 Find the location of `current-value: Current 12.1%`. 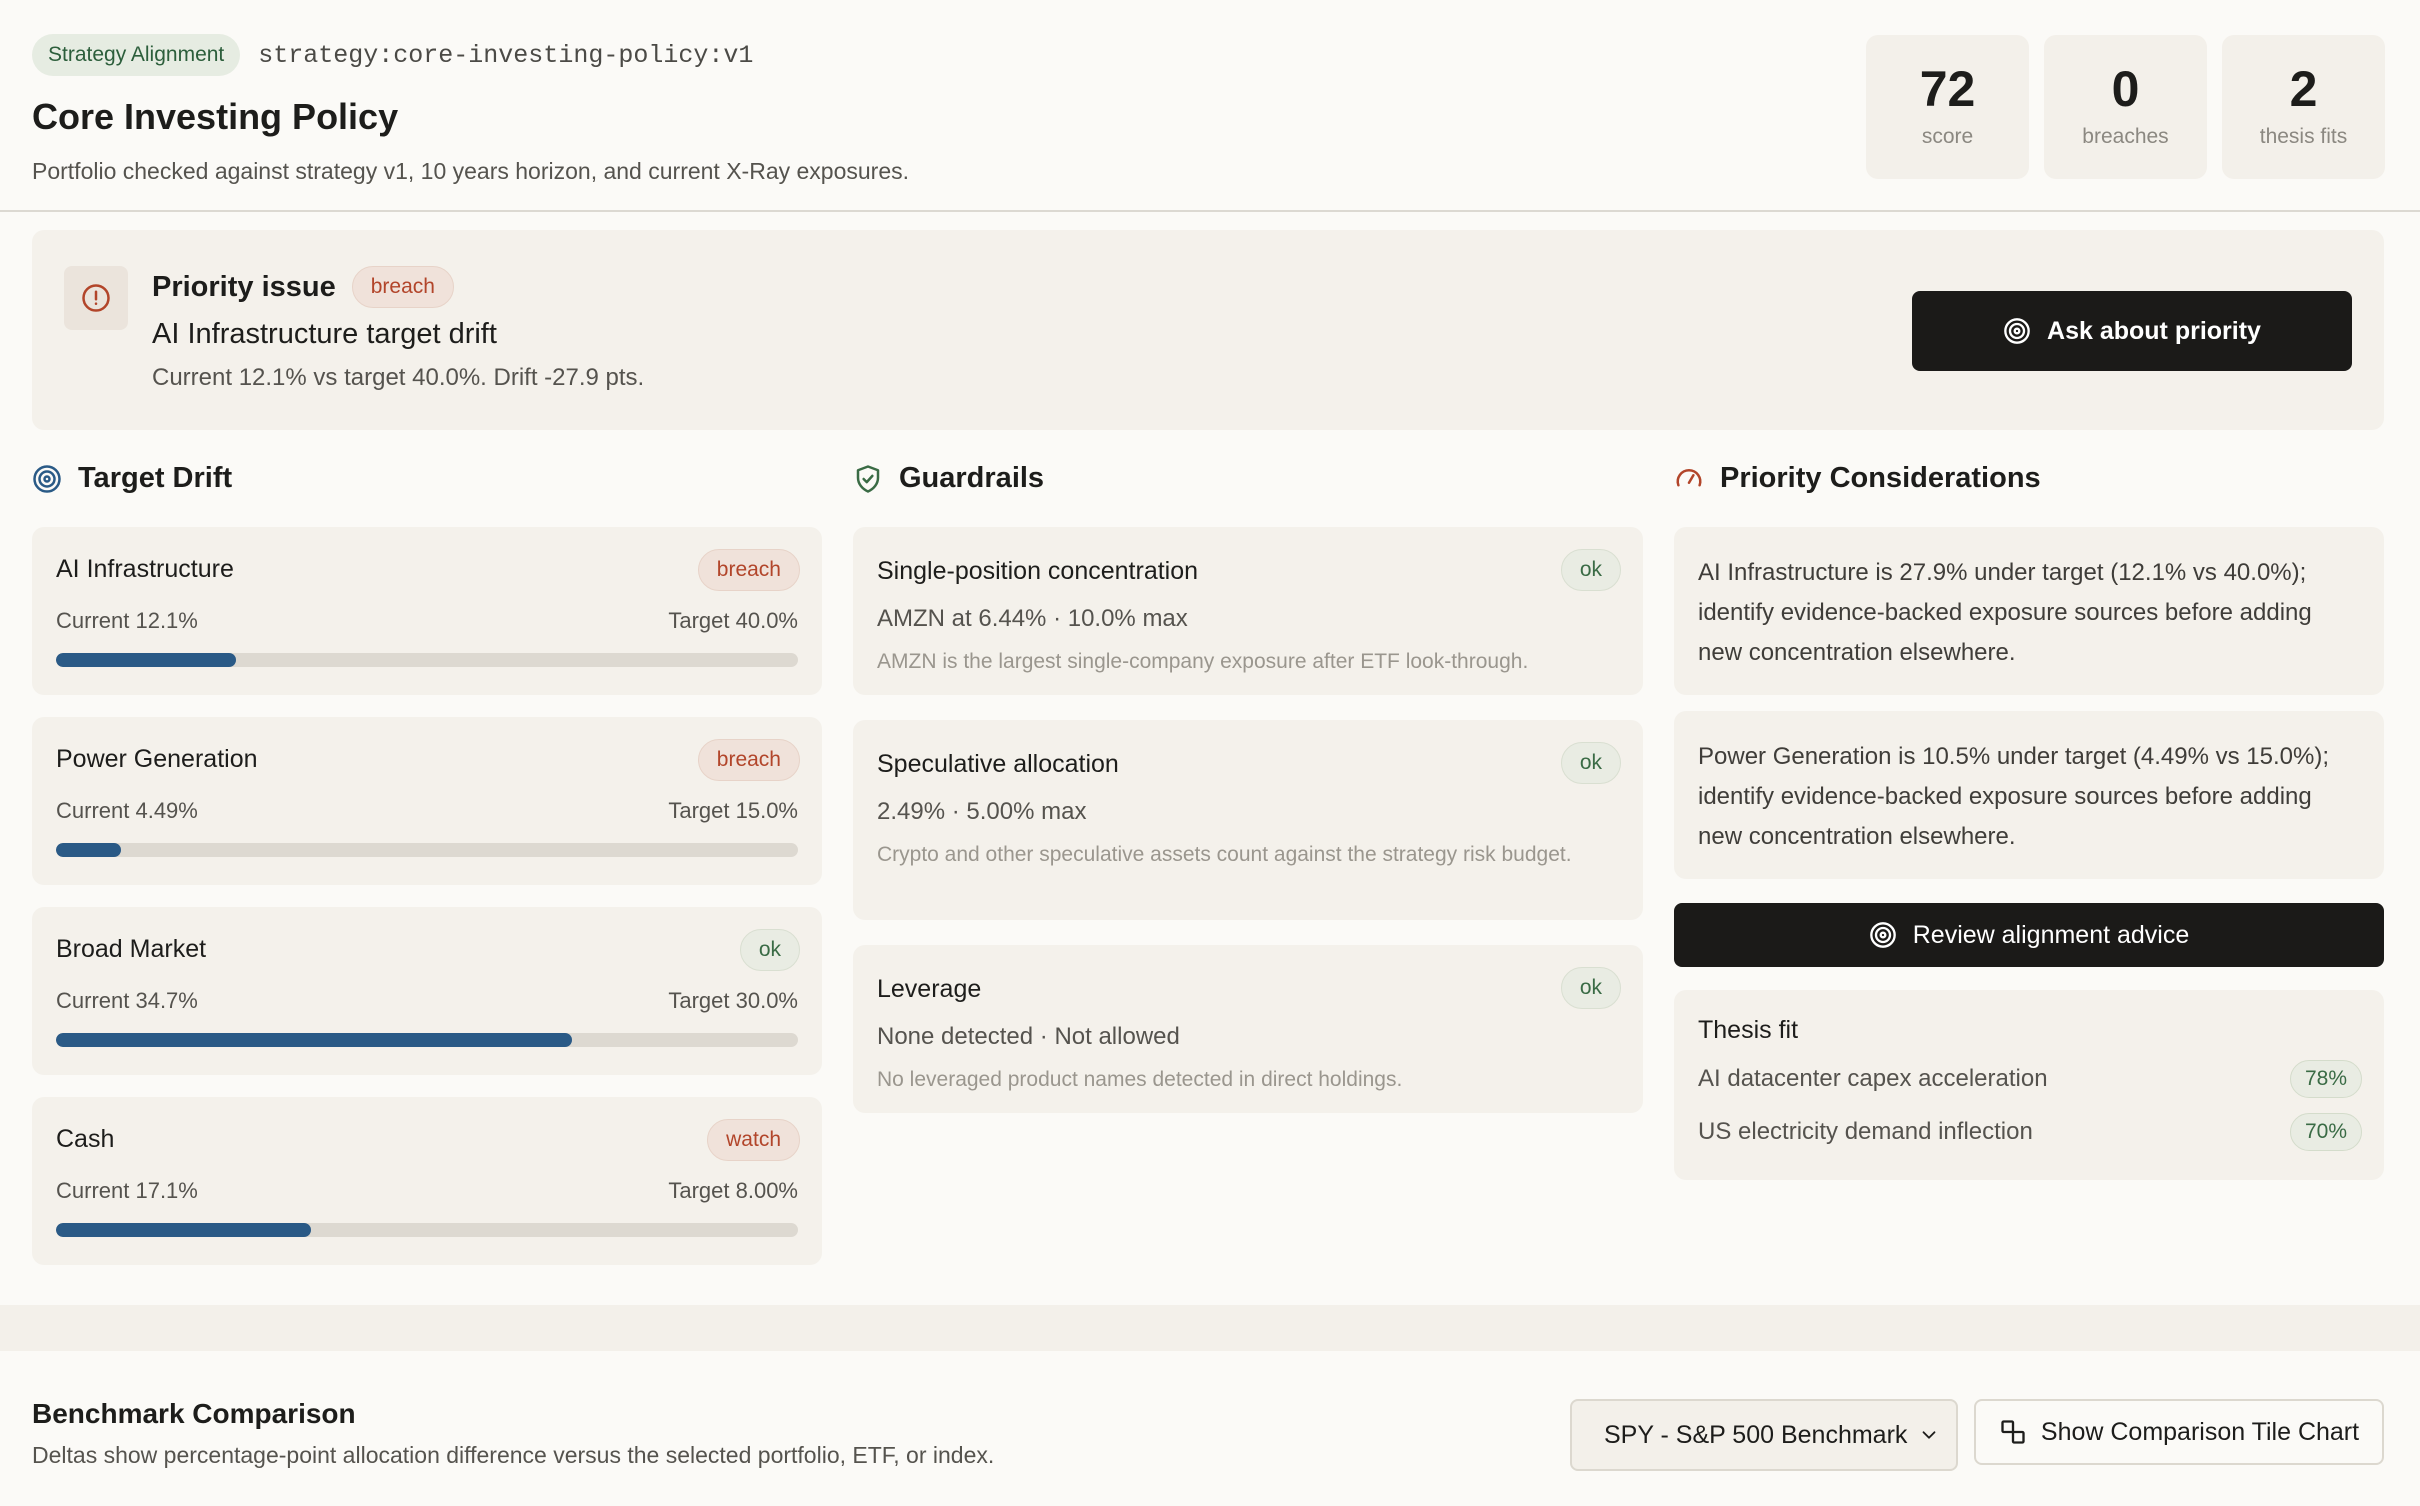

current-value: Current 12.1% is located at coordinates (127, 620).